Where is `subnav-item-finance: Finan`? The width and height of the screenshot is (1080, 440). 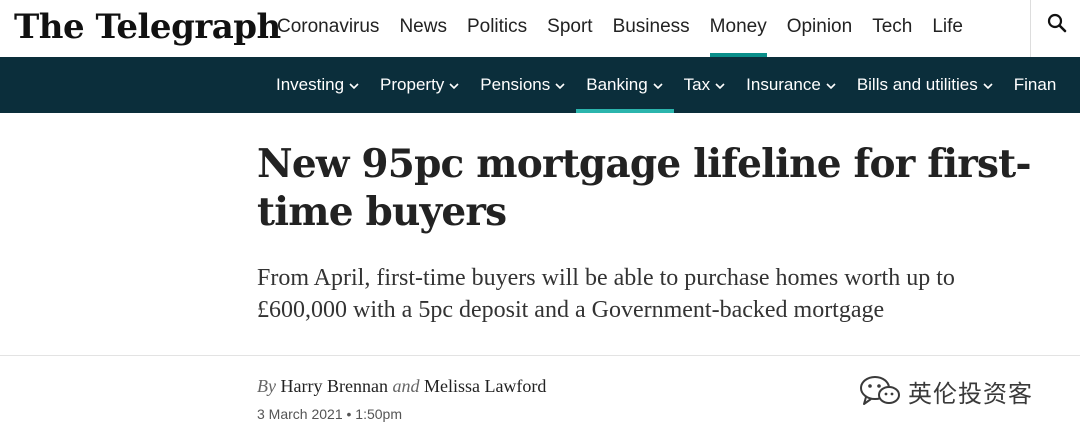 subnav-item-finance: Finan is located at coordinates (1035, 85).